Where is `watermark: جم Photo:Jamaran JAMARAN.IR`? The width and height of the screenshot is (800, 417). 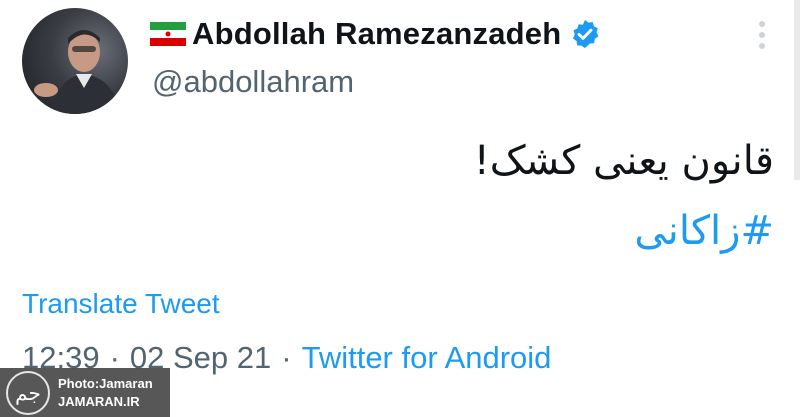
watermark: جم Photo:Jamaran JAMARAN.IR is located at coordinates (85, 392).